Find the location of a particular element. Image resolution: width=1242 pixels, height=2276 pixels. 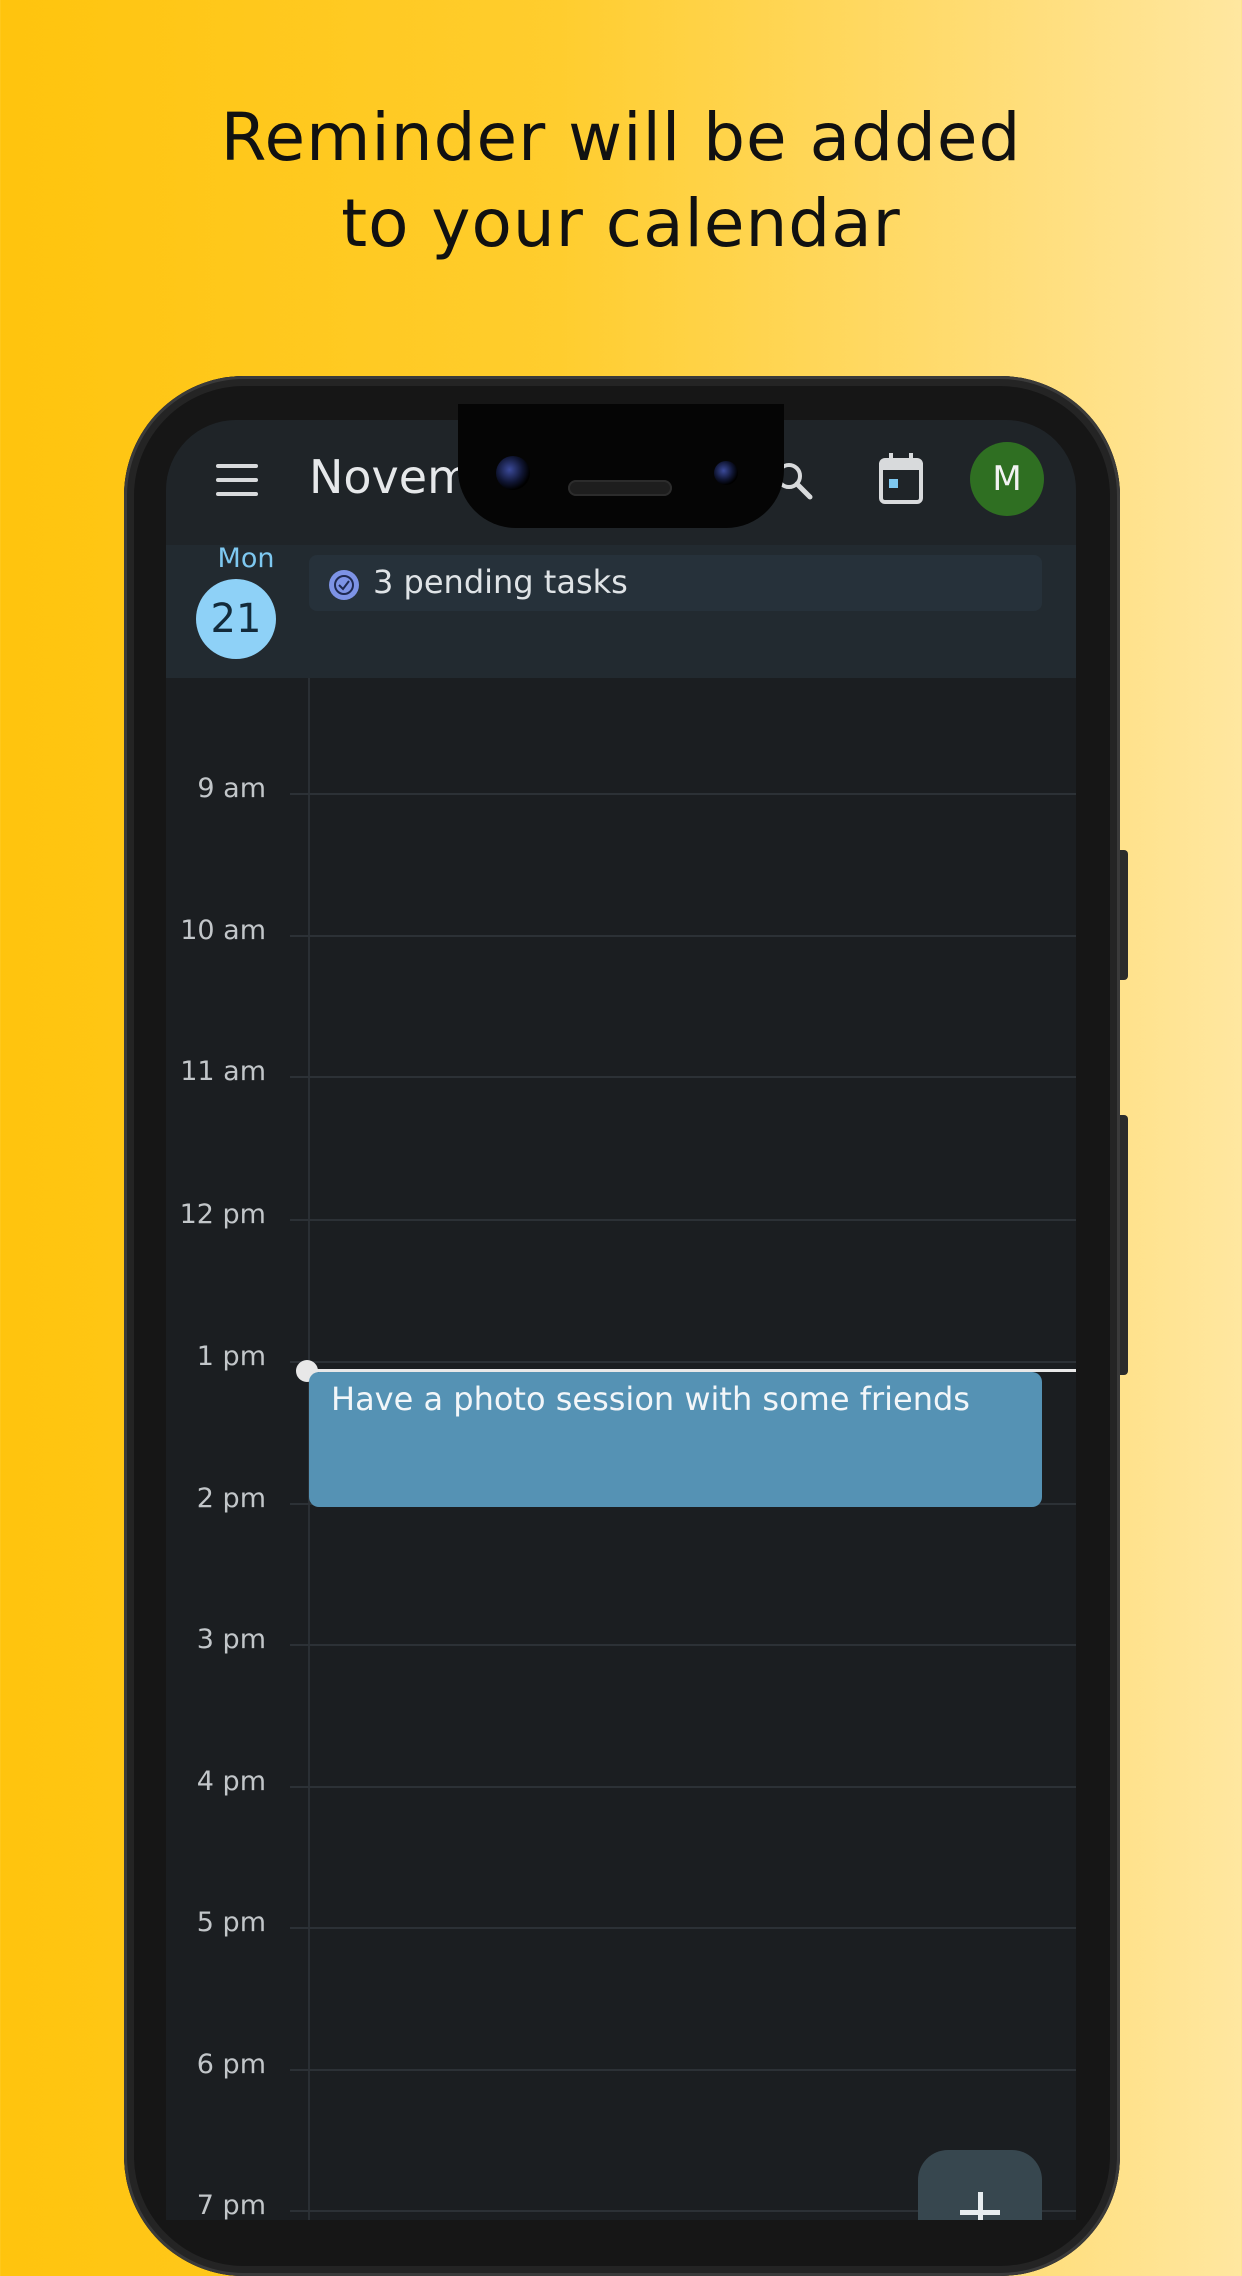

hour-row: 5 pm is located at coordinates (621, 1922).